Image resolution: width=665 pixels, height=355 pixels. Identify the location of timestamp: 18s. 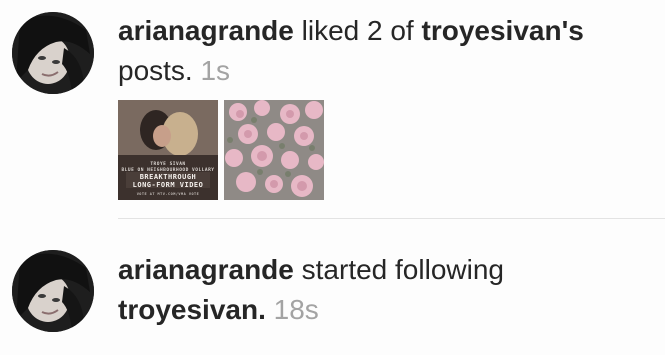
(296, 309).